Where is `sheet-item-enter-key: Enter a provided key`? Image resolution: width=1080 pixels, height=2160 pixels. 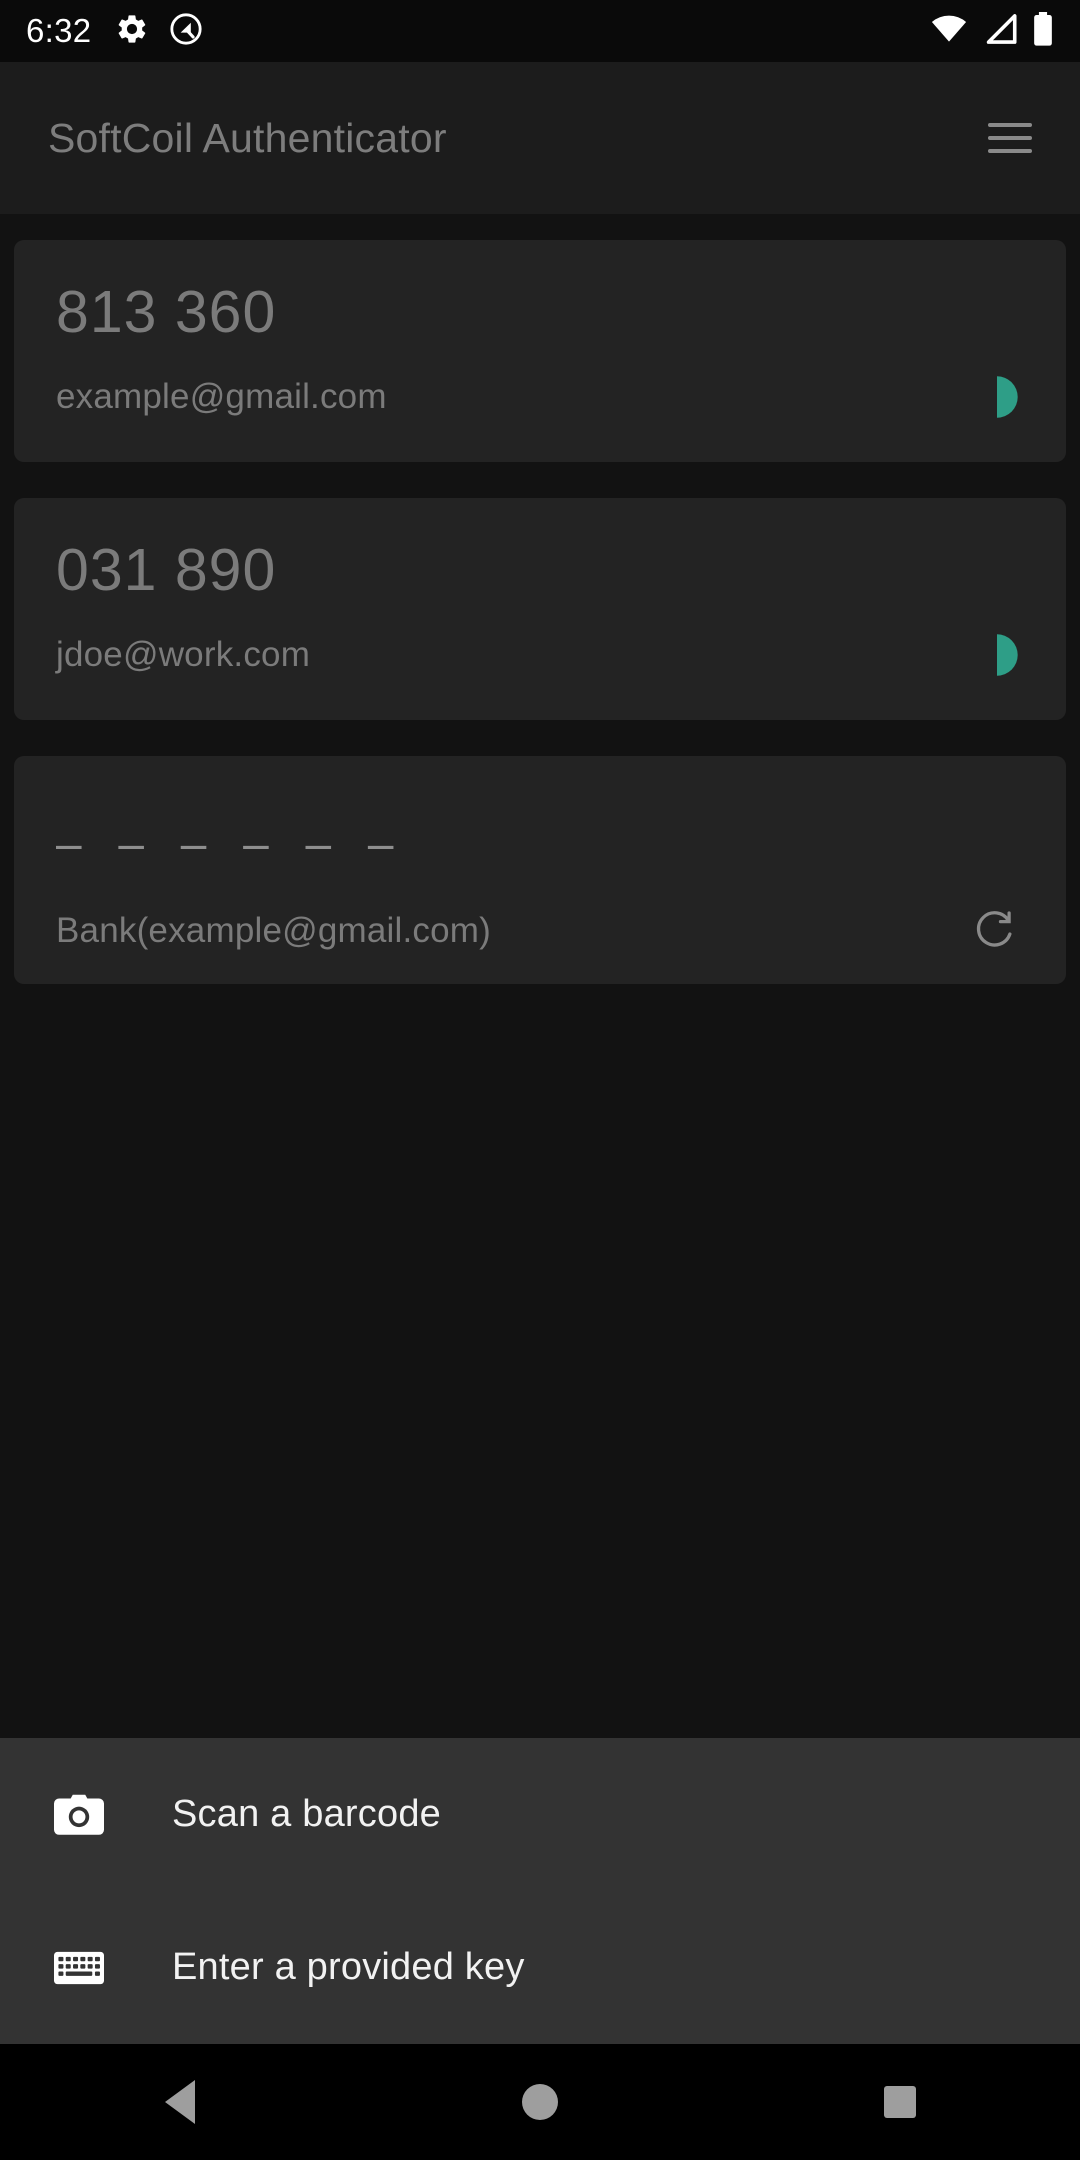
sheet-item-enter-key: Enter a provided key is located at coordinates (540, 1967).